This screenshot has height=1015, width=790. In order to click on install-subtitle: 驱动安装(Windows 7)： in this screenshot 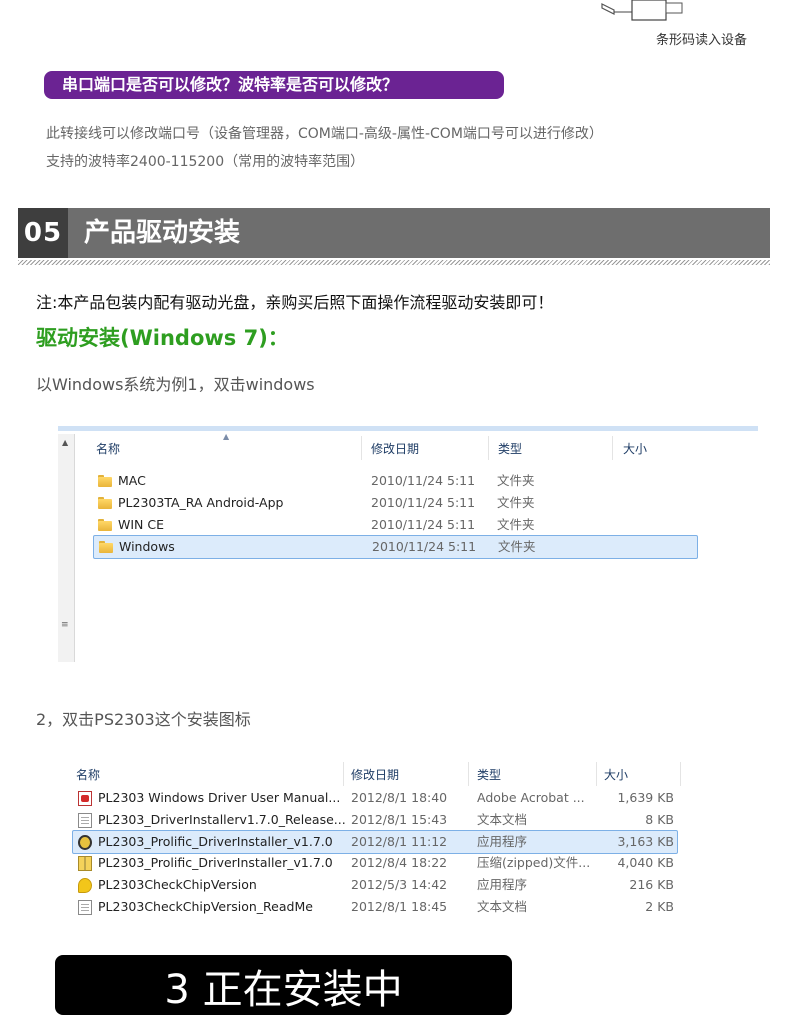, I will do `click(162, 338)`.